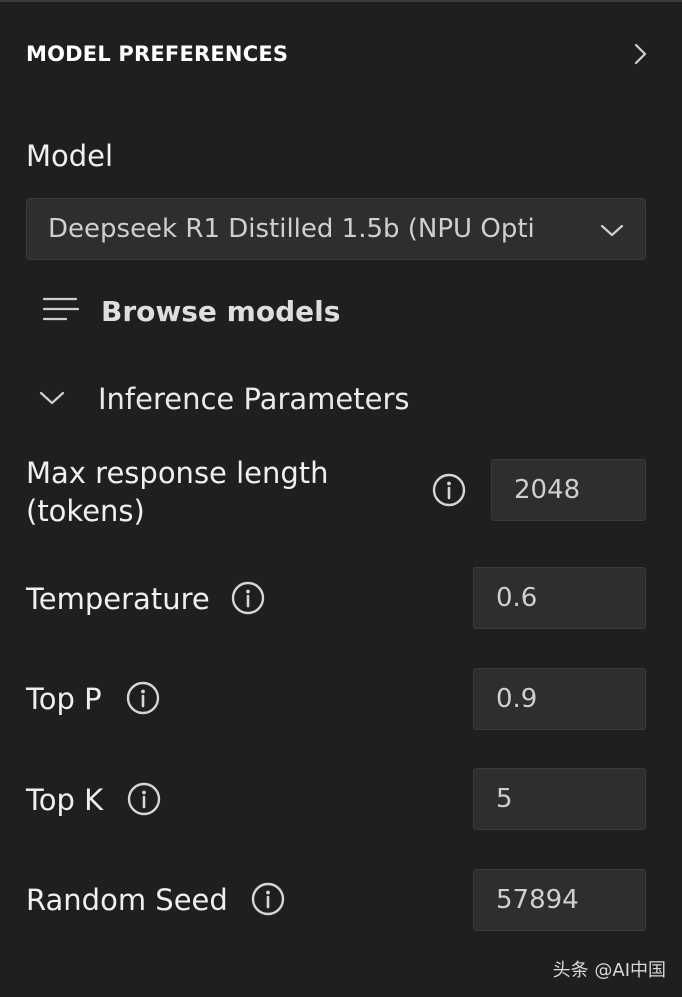 This screenshot has width=682, height=997. I want to click on inference-parameters-toggle: Inference Parameters, so click(288, 400).